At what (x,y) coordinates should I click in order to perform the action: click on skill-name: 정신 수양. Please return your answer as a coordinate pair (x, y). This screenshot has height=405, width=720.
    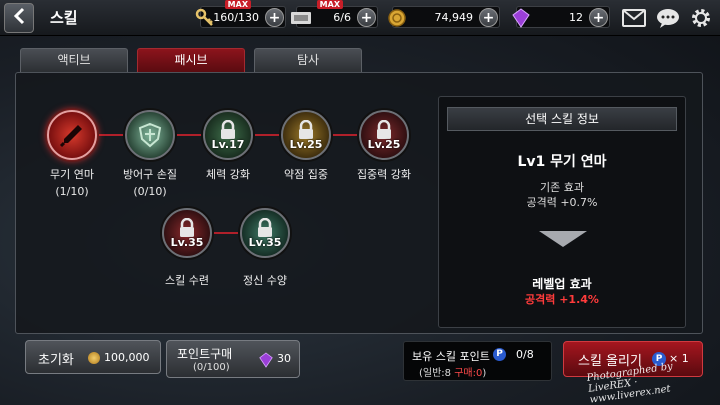
    Looking at the image, I should click on (265, 280).